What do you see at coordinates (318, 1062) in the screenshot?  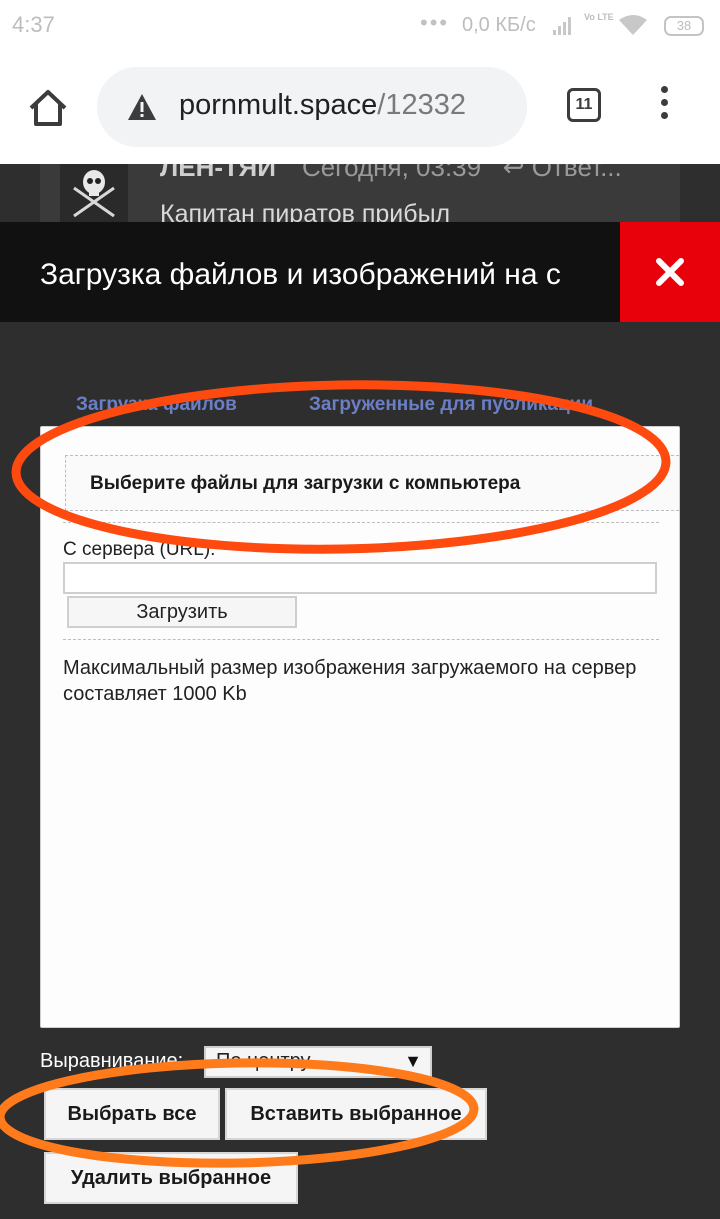 I see `alignment-select: По центру ▼` at bounding box center [318, 1062].